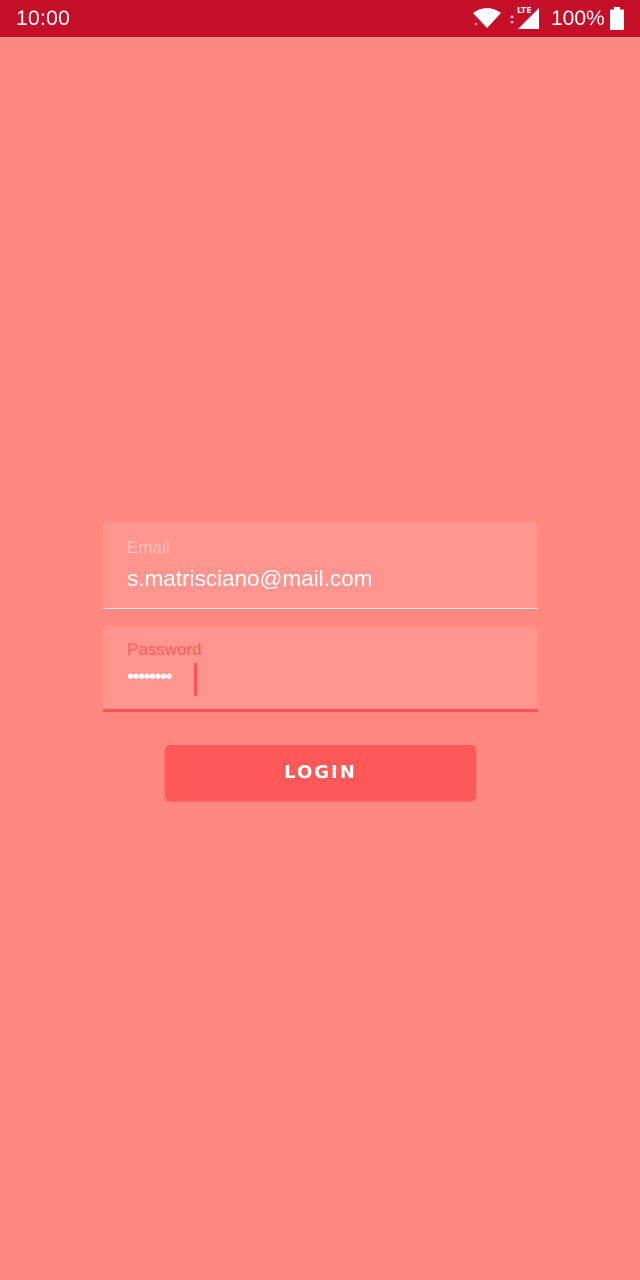  I want to click on wifi-icon, so click(487, 18).